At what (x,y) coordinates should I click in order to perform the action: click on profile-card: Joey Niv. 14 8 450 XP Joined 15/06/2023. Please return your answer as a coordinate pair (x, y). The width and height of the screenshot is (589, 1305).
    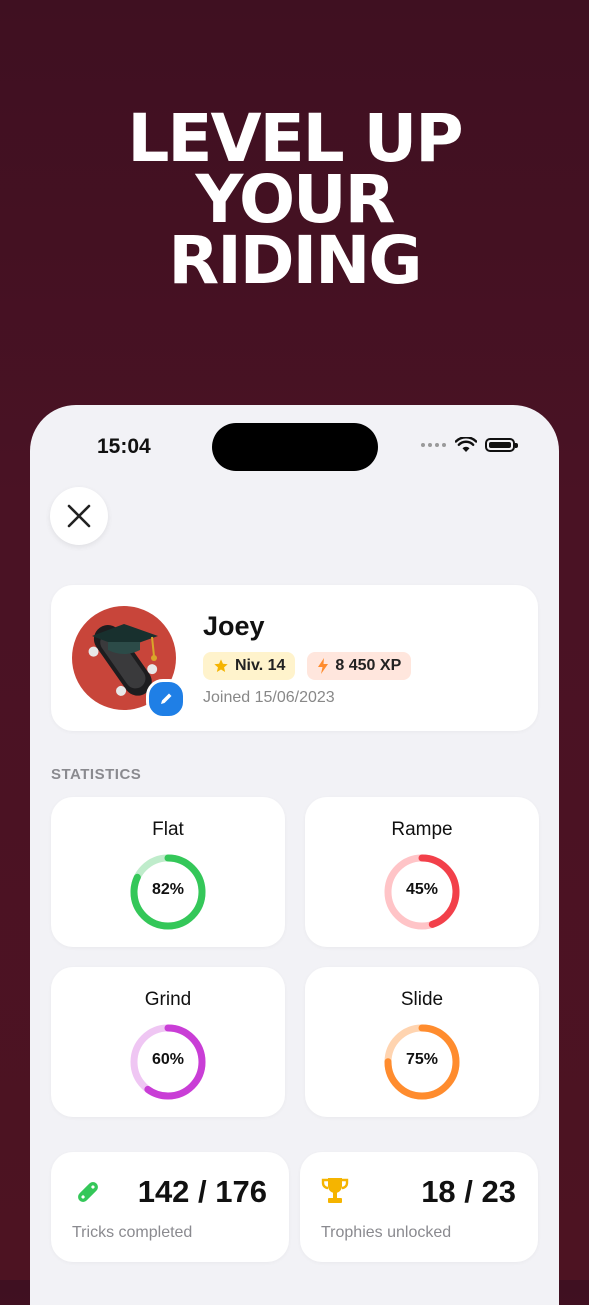
    Looking at the image, I should click on (294, 658).